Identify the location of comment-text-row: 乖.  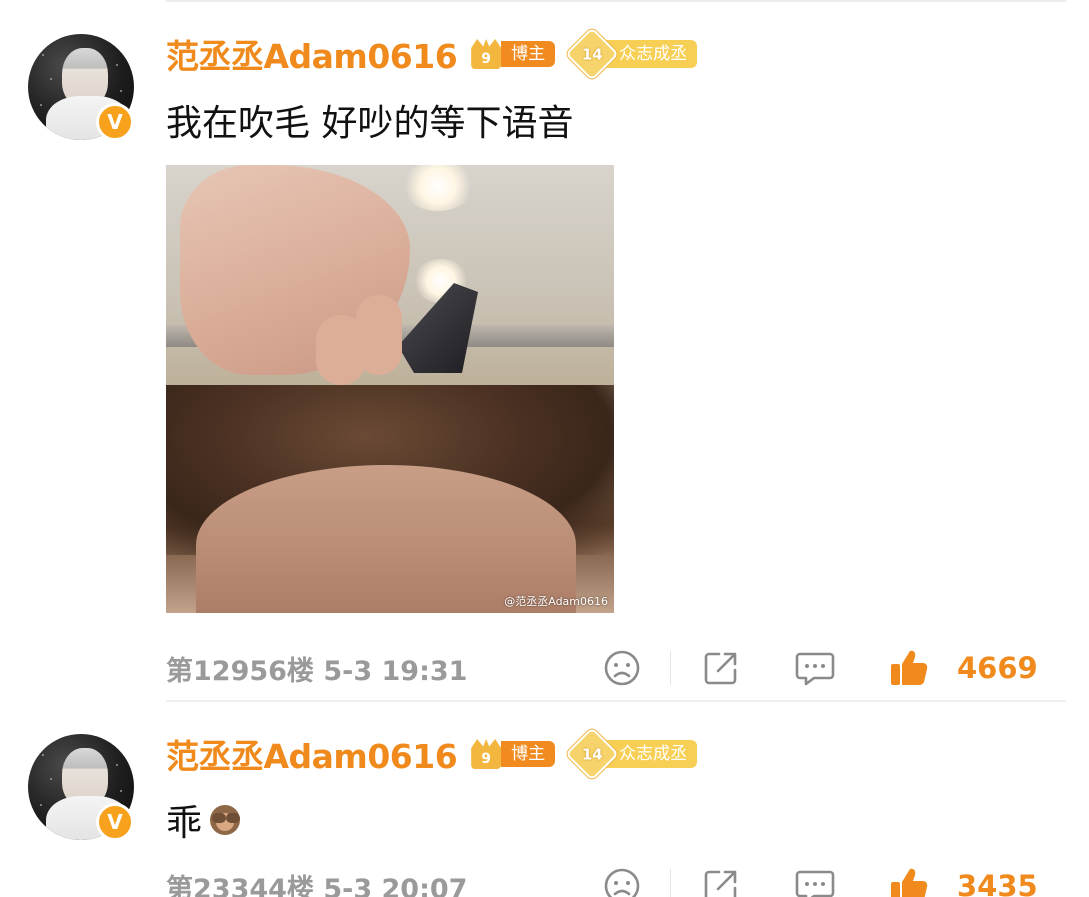
(205, 820).